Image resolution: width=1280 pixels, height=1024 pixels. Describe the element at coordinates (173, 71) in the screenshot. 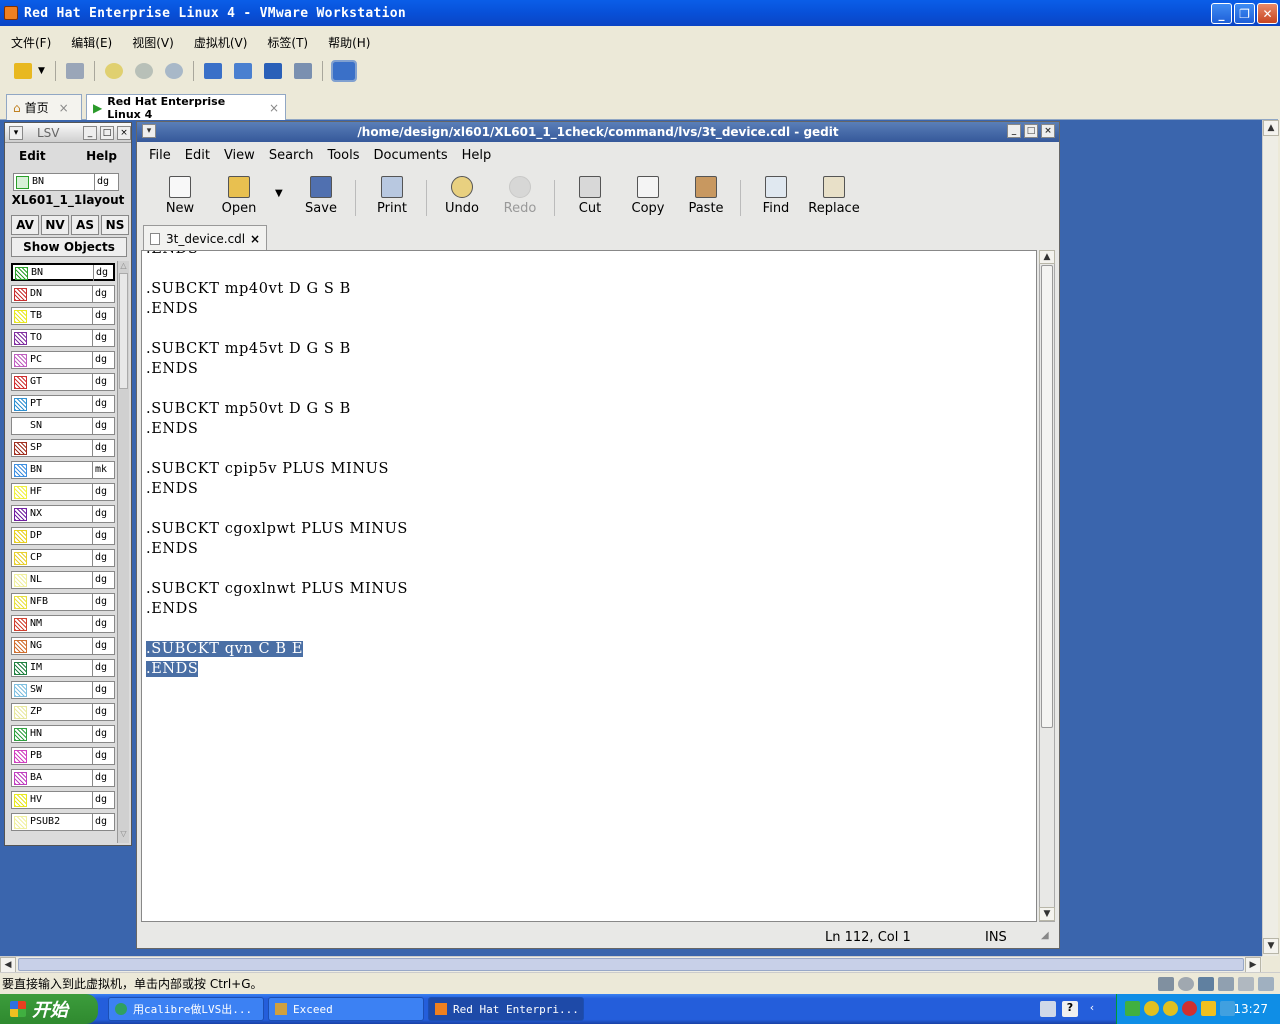

I see `snapshot-manager-icon` at that location.